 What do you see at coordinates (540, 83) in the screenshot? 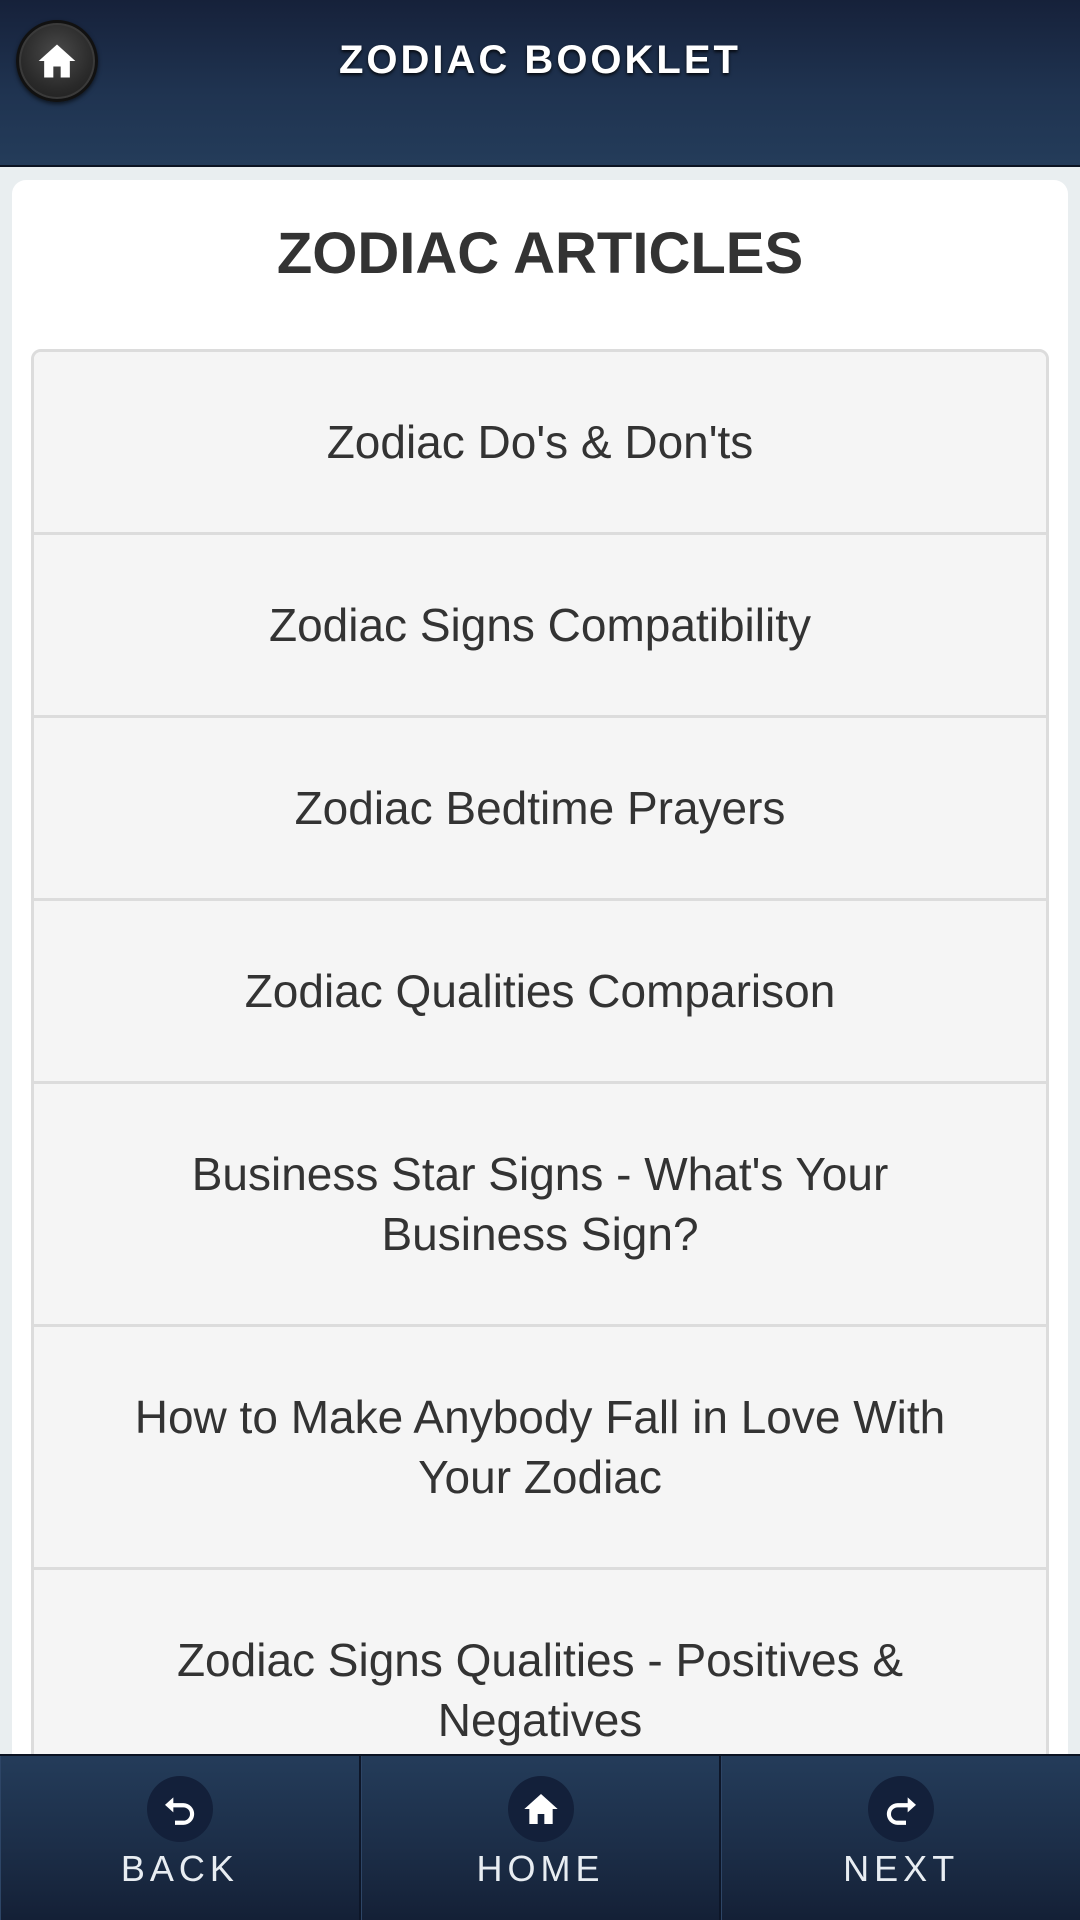
I see `app-header: ZODIAC BOOKLET` at bounding box center [540, 83].